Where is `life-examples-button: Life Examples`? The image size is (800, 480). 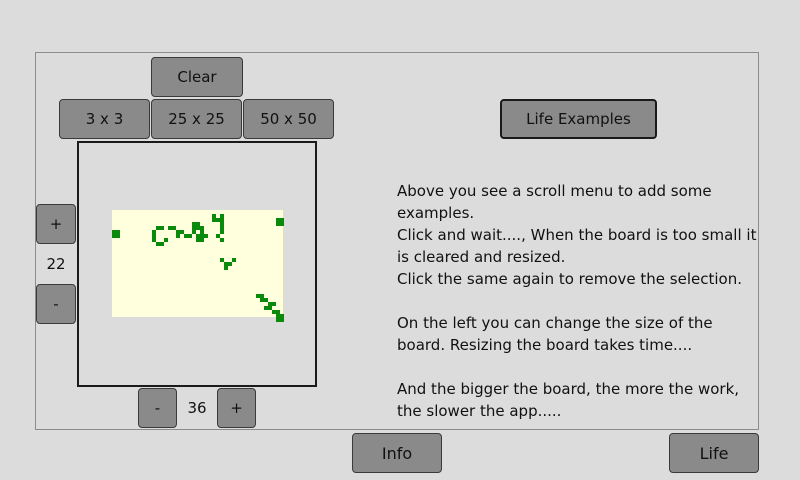
life-examples-button: Life Examples is located at coordinates (578, 119).